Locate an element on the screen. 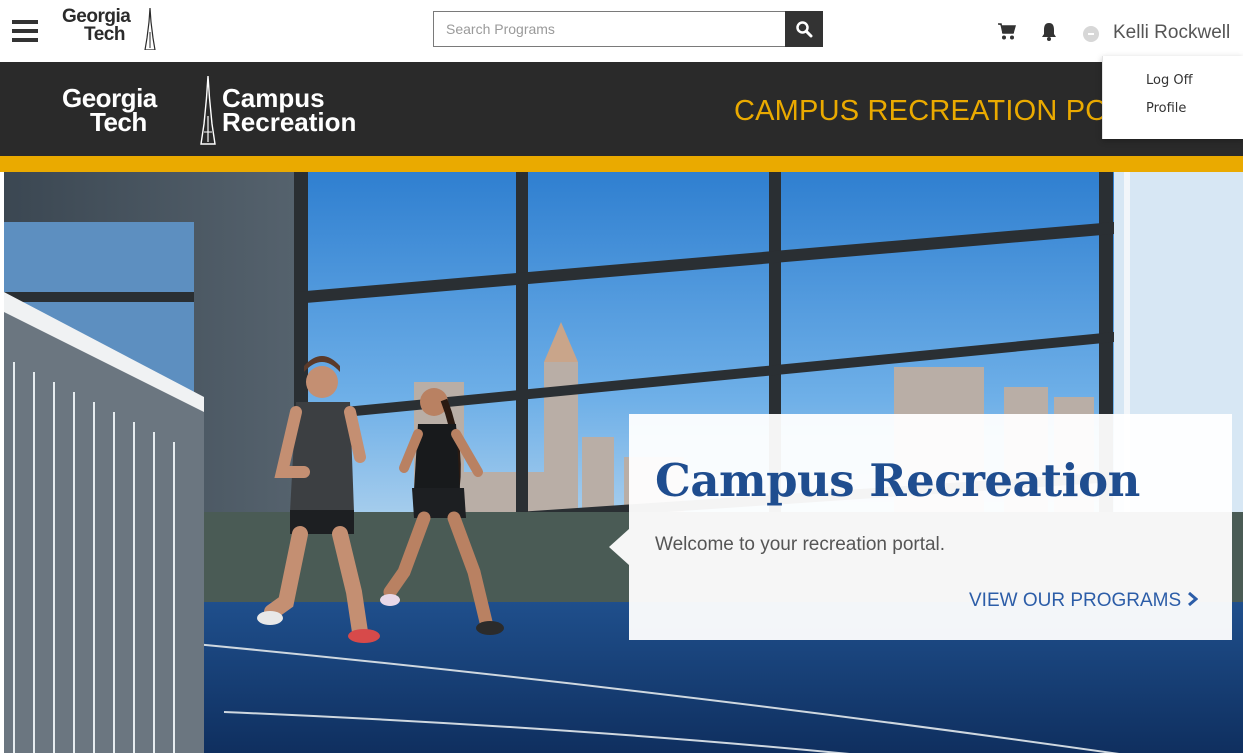 The height and width of the screenshot is (753, 1243). chevron-right-icon is located at coordinates (1193, 601).